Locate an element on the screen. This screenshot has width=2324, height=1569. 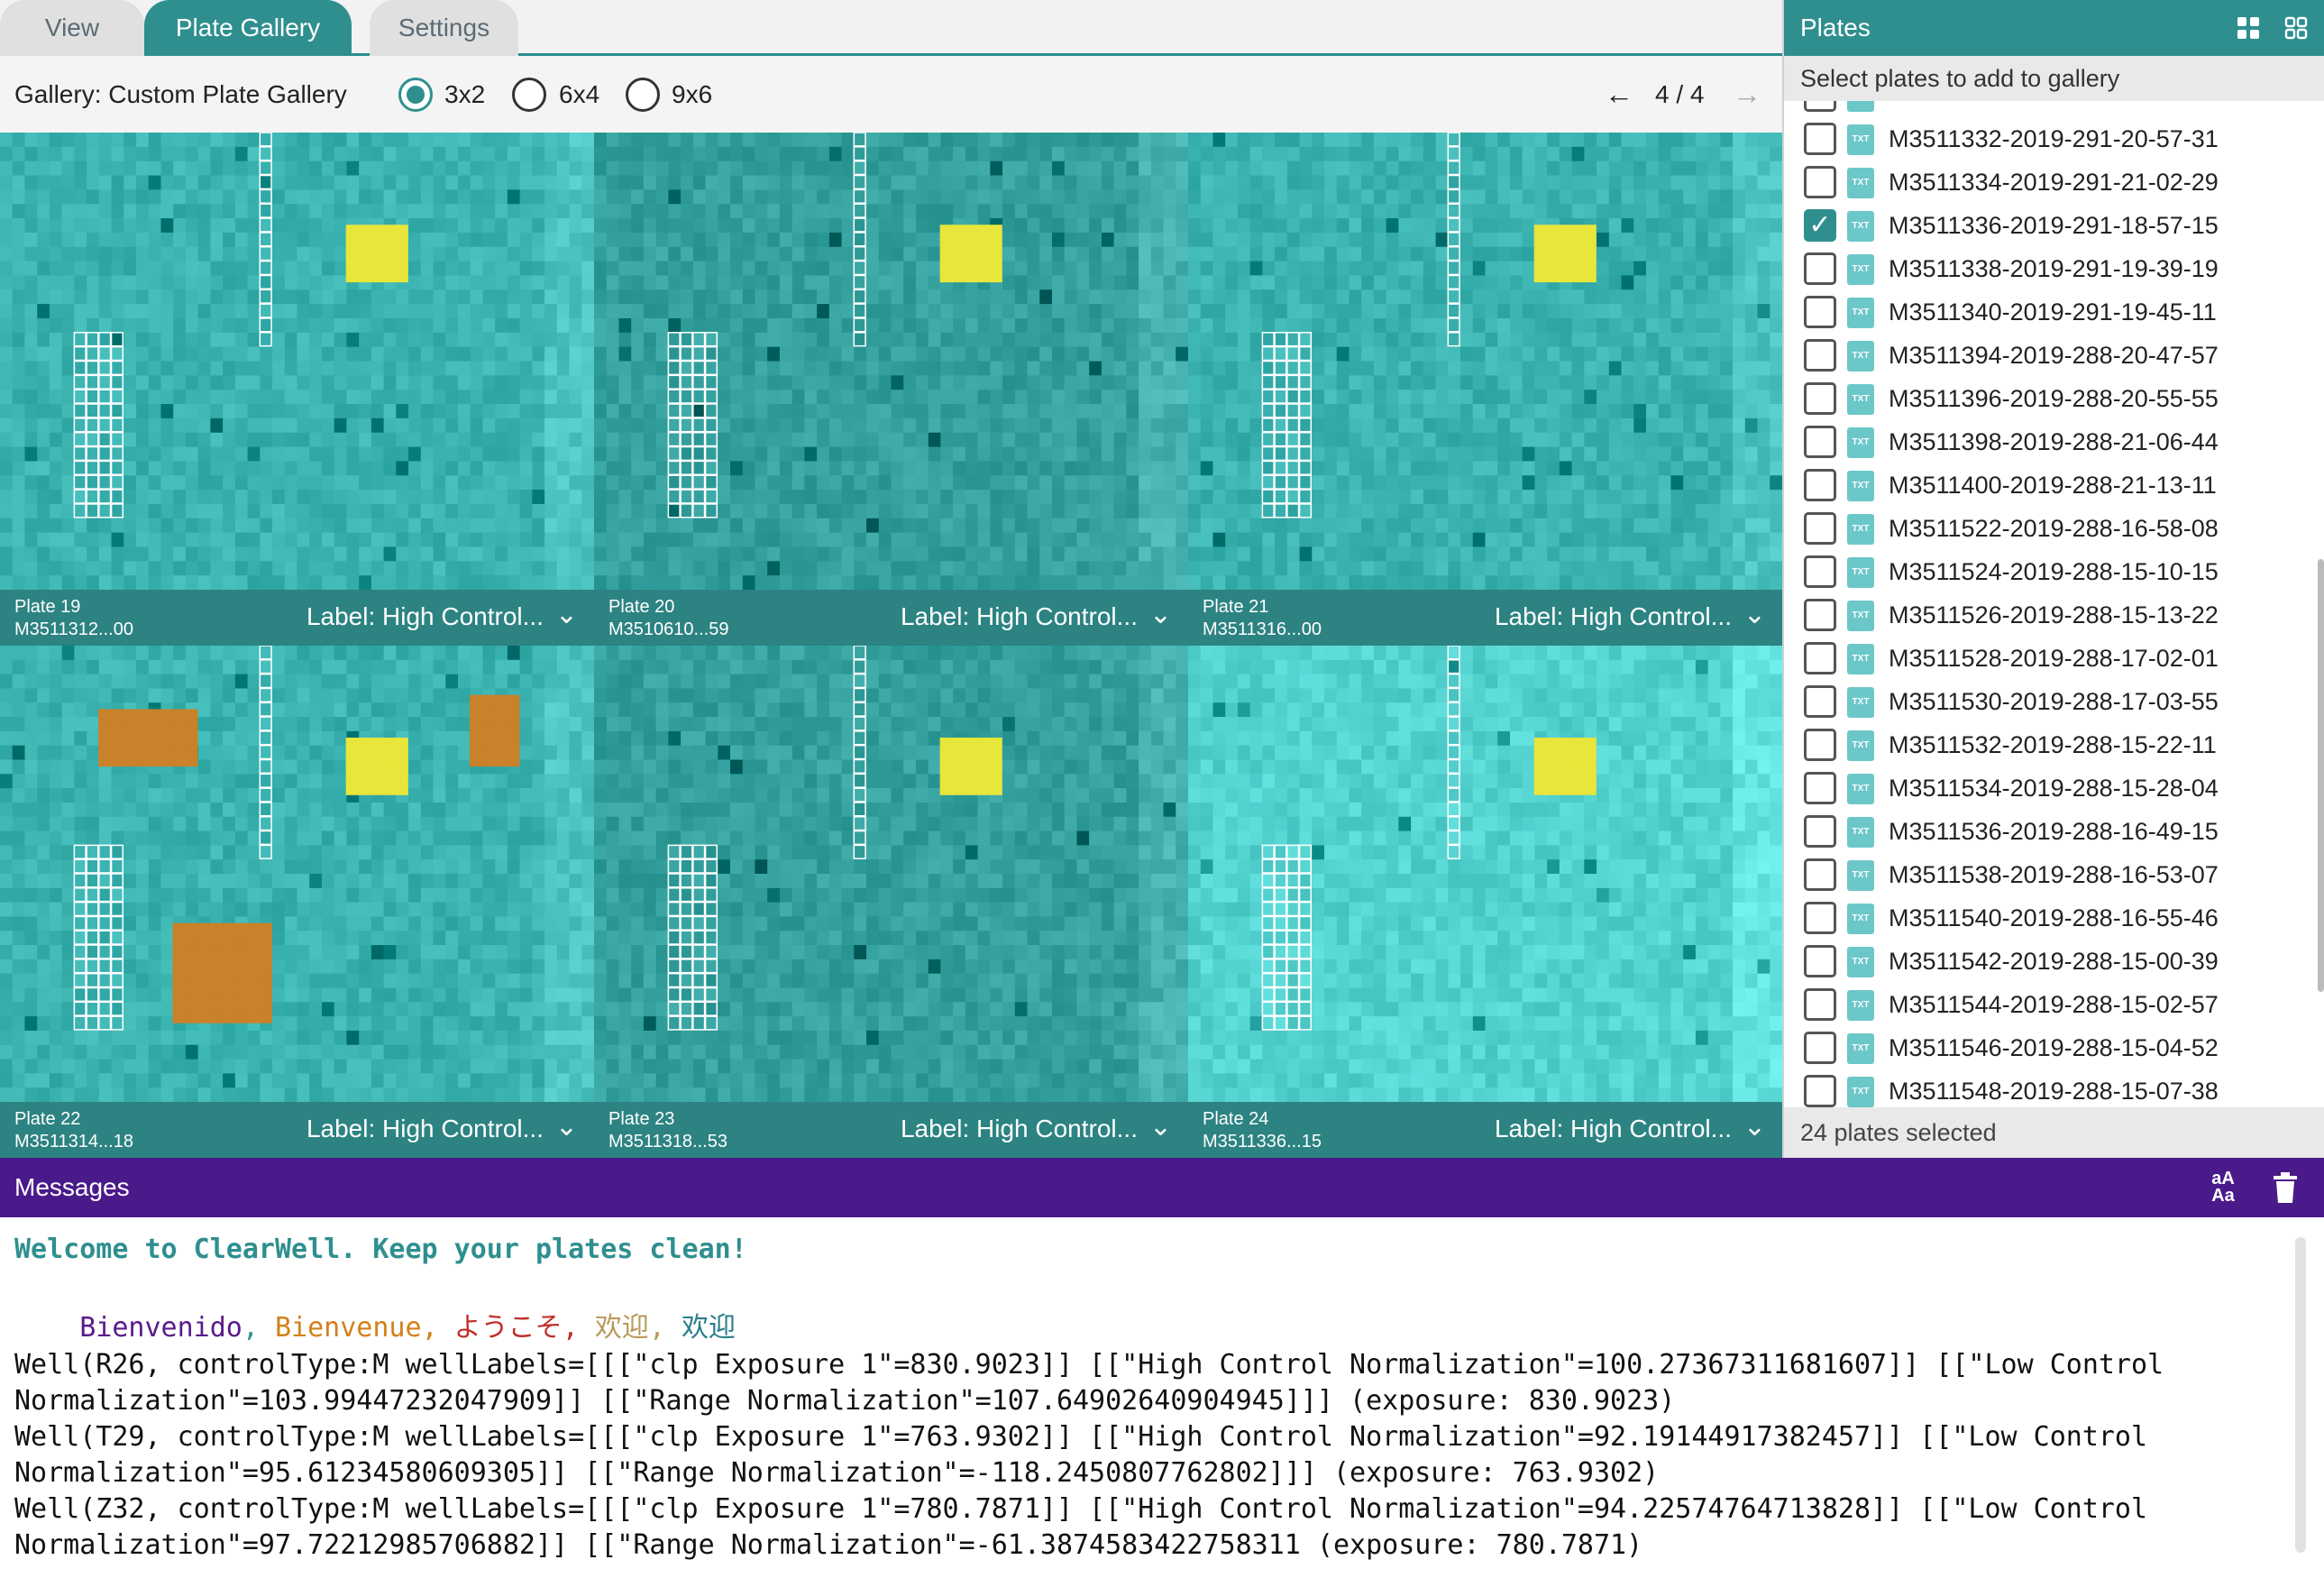
tab-view: View is located at coordinates (72, 28).